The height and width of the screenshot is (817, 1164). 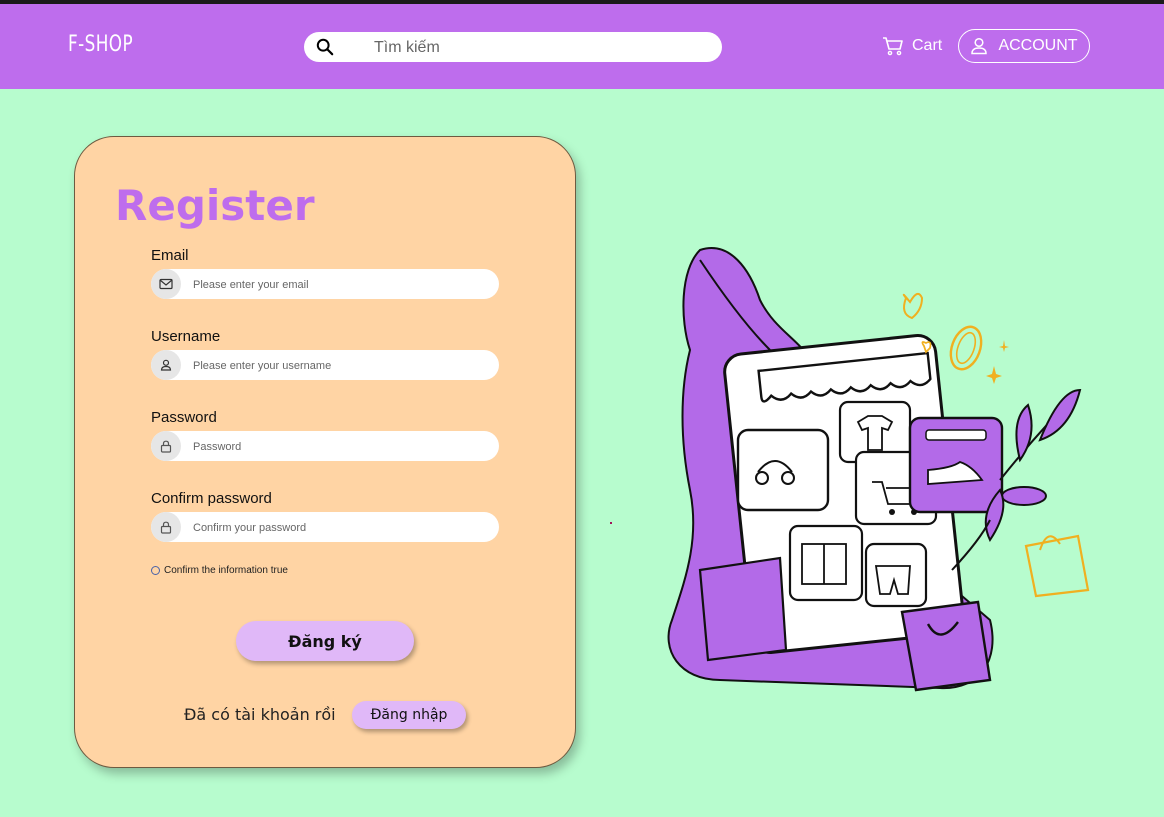 What do you see at coordinates (155, 570) in the screenshot?
I see `confirm-radio` at bounding box center [155, 570].